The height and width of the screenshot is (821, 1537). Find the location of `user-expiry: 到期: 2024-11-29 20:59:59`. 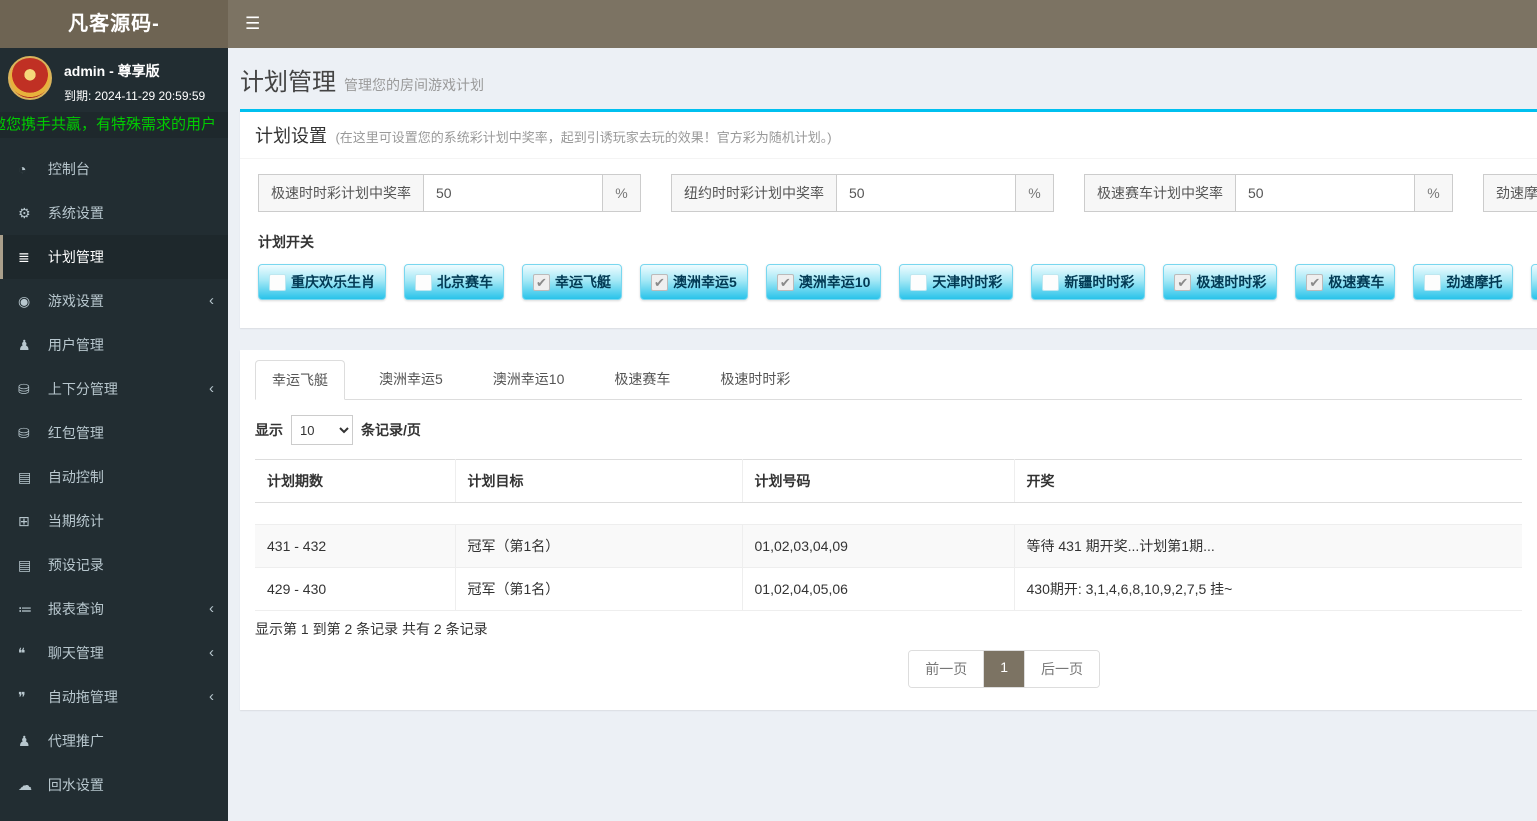

user-expiry: 到期: 2024-11-29 20:59:59 is located at coordinates (135, 96).